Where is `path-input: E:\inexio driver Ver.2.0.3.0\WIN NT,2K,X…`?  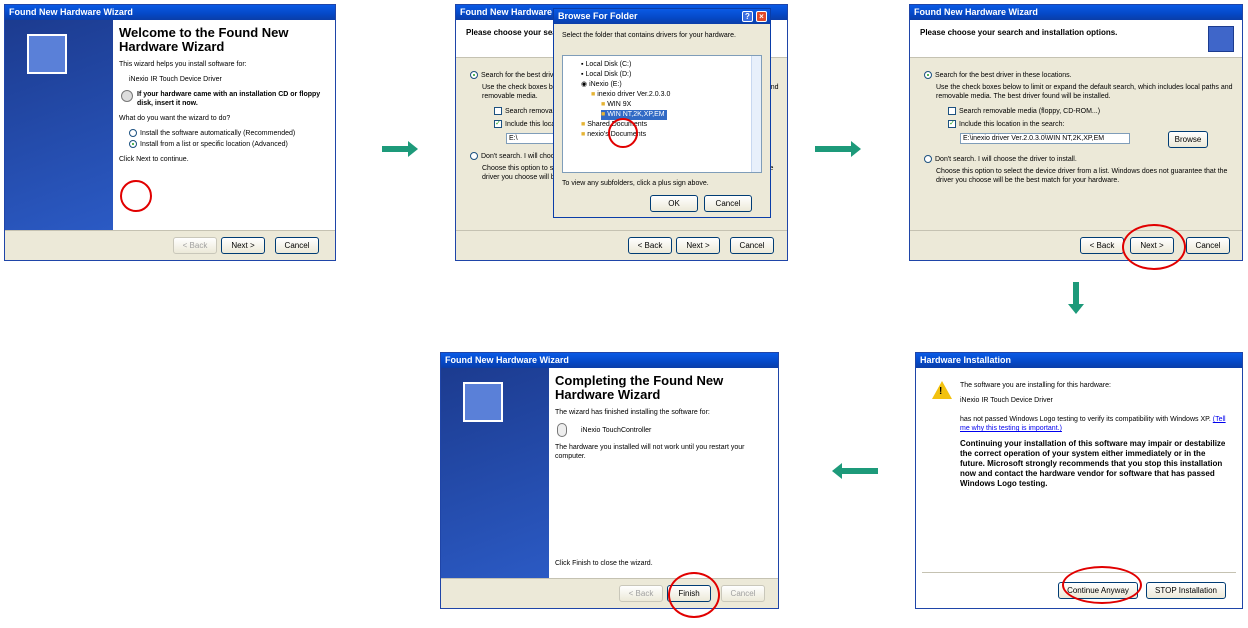
path-input: E:\inexio driver Ver.2.0.3.0\WIN NT,2K,X… is located at coordinates (1045, 138).